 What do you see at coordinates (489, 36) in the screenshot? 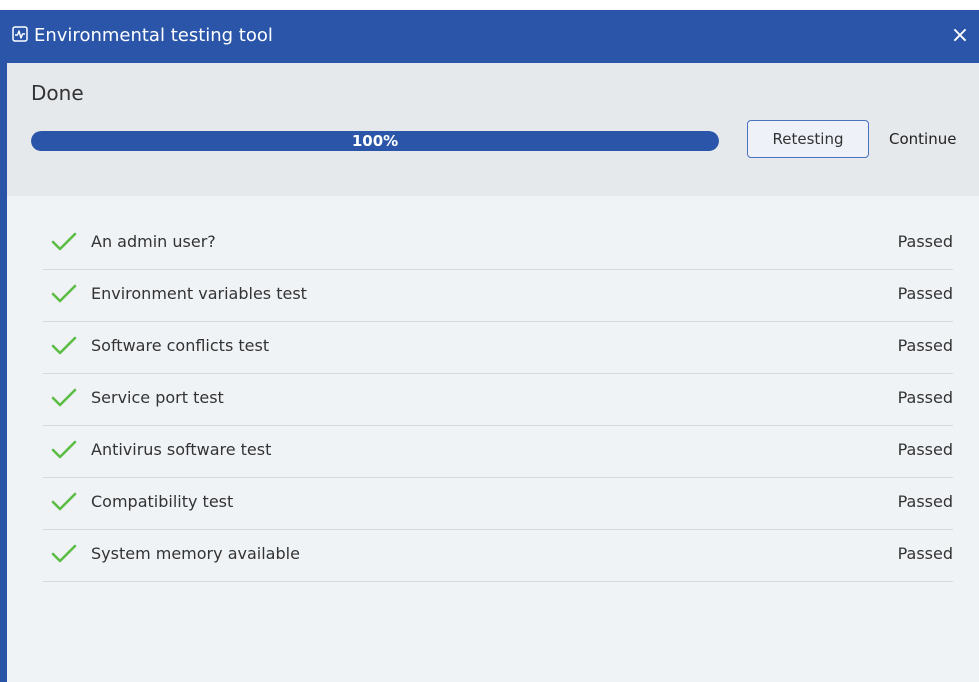
I see `title-bar: Environmental testing tool ×` at bounding box center [489, 36].